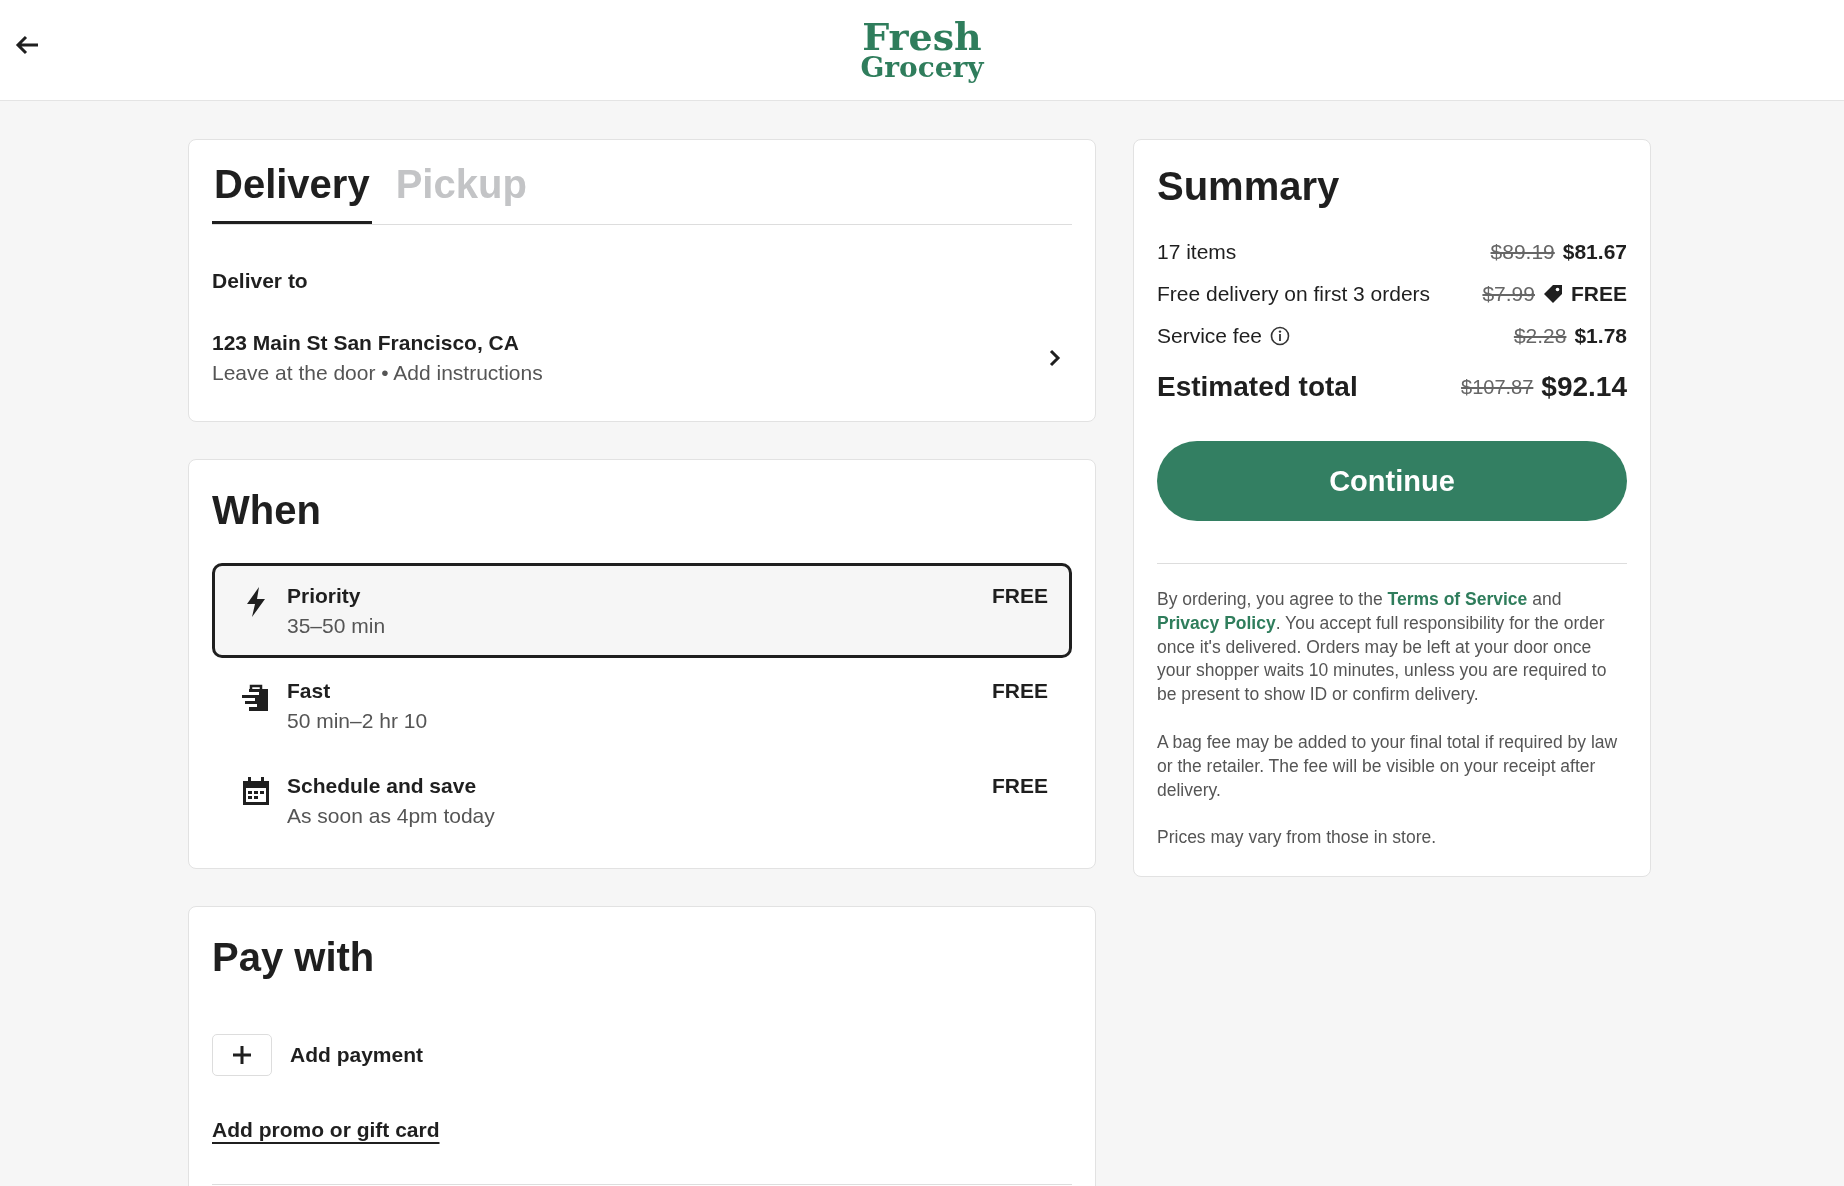 Image resolution: width=1844 pixels, height=1186 pixels. Describe the element at coordinates (1294, 294) in the screenshot. I see `line-label: Free delivery on first 3 orders` at that location.